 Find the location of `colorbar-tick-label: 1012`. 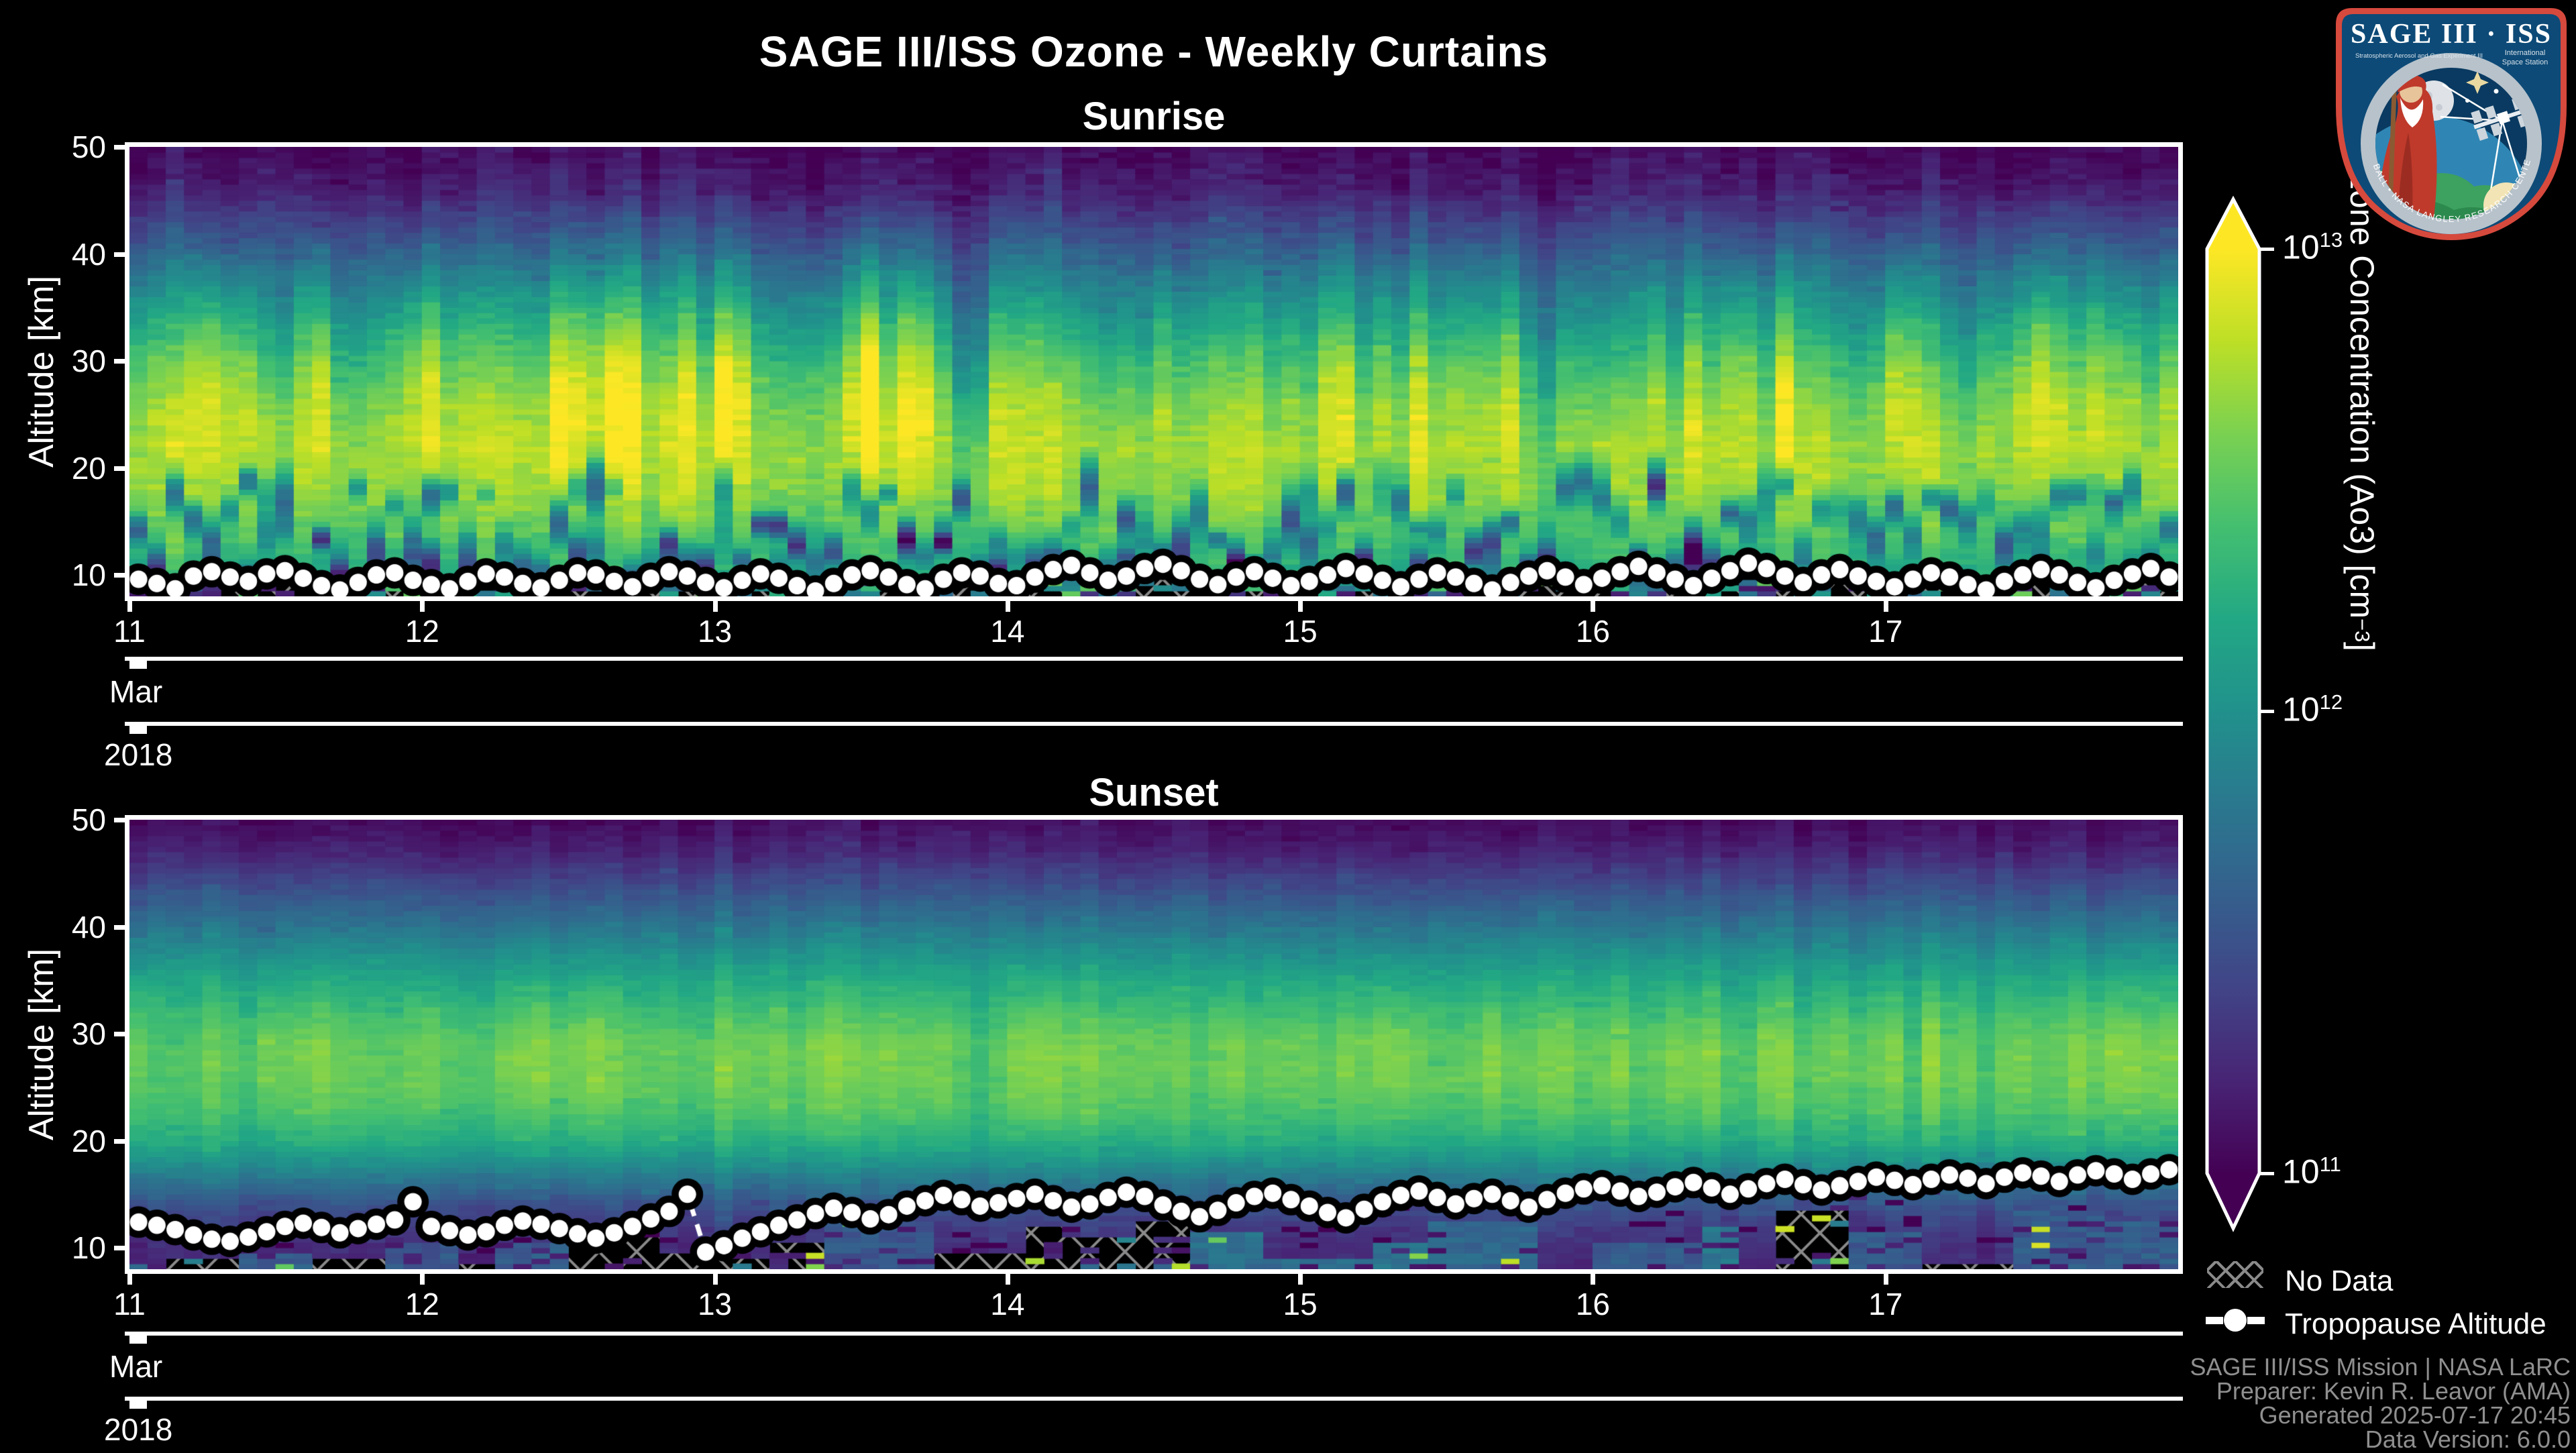

colorbar-tick-label: 1012 is located at coordinates (2312, 709).